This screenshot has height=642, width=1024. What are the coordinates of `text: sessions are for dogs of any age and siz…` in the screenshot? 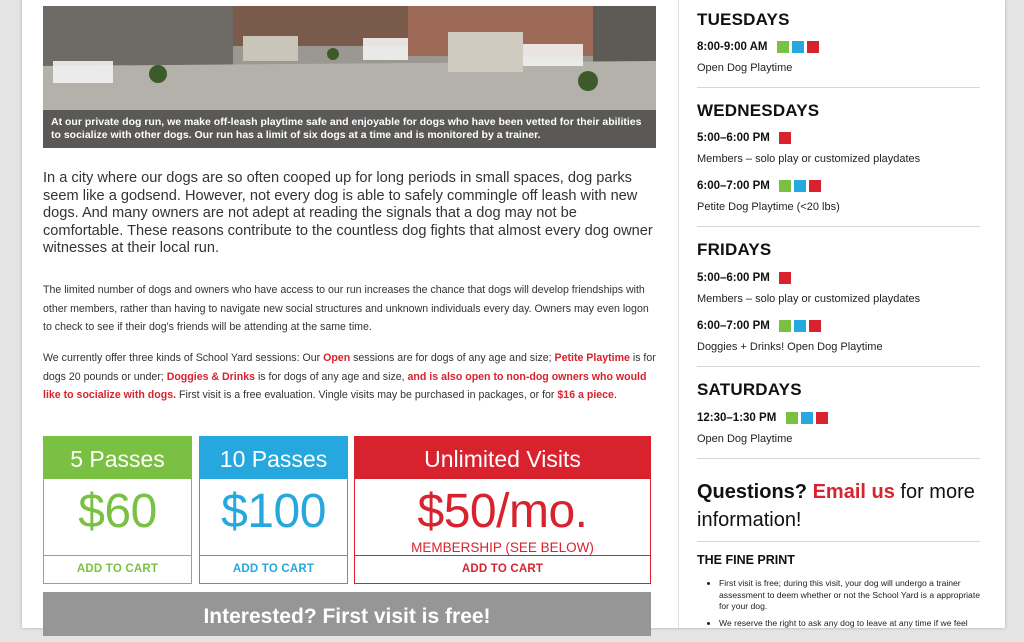 It's located at (452, 358).